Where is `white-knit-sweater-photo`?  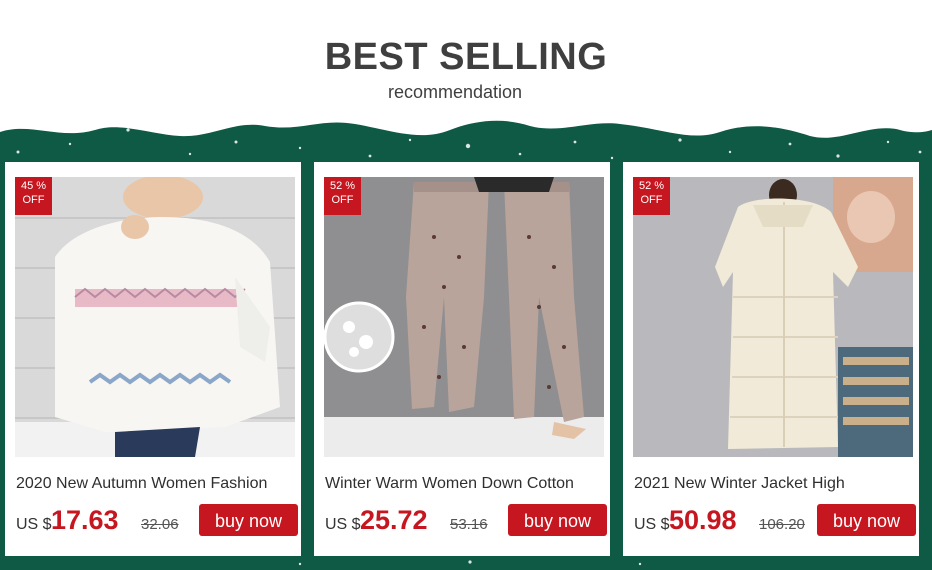
white-knit-sweater-photo is located at coordinates (155, 317).